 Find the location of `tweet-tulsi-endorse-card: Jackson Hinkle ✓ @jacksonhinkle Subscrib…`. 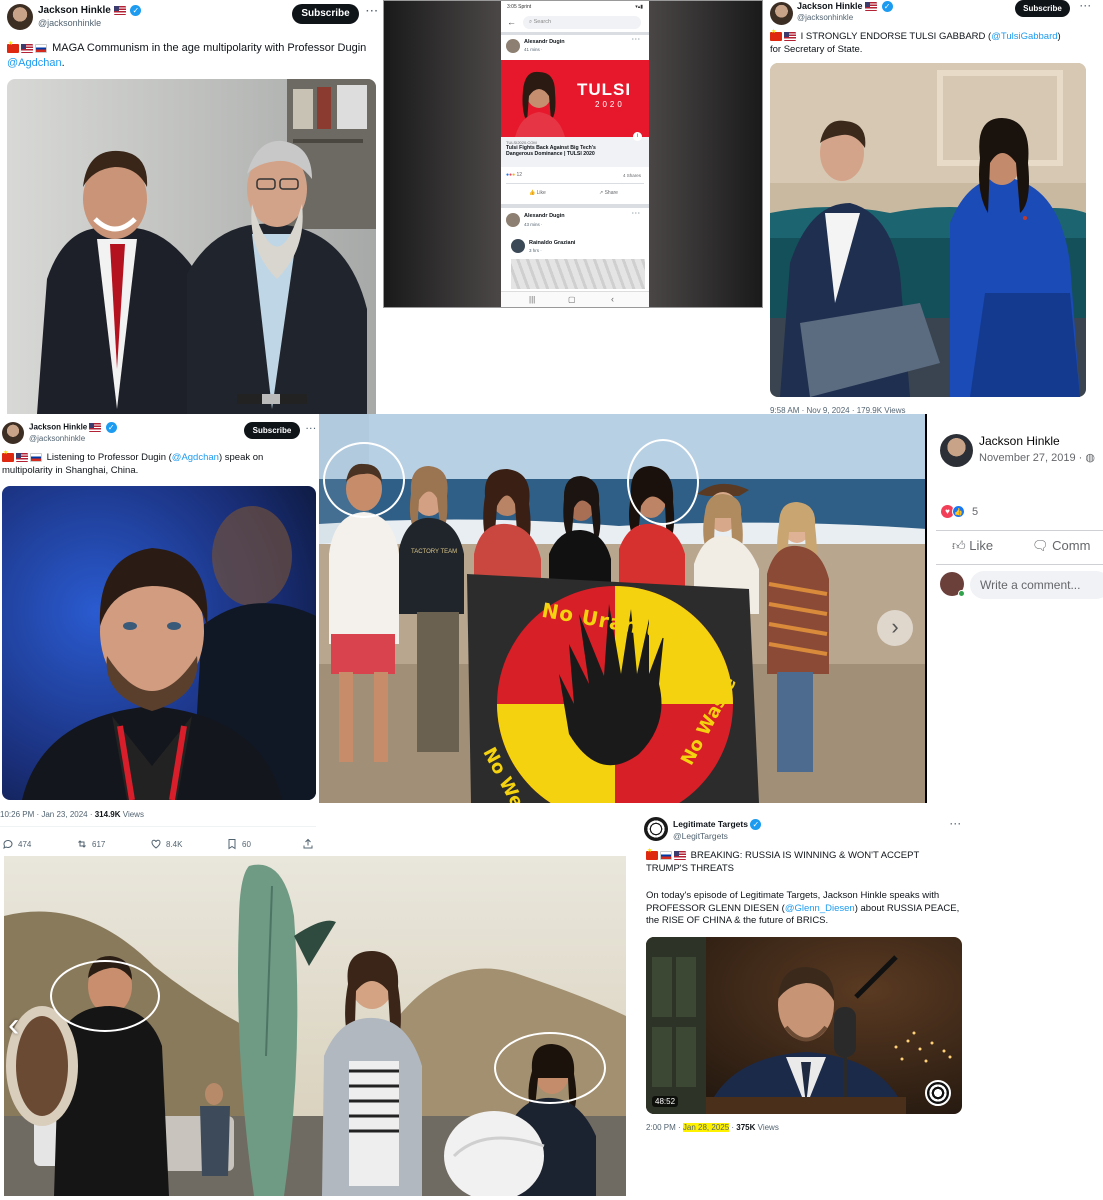

tweet-tulsi-endorse-card: Jackson Hinkle ✓ @jacksonhinkle Subscrib… is located at coordinates (933, 207).